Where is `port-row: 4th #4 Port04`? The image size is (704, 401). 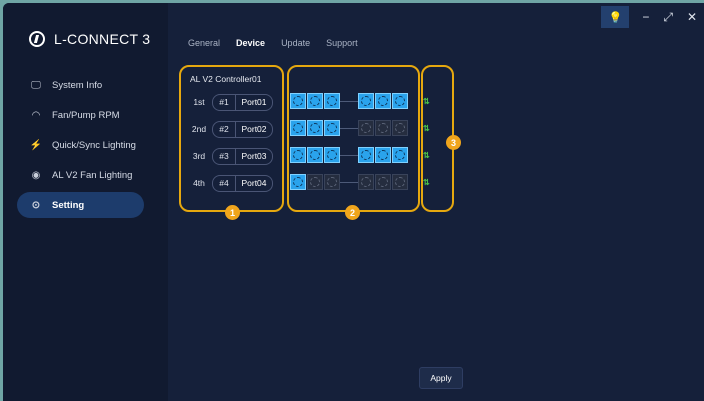 port-row: 4th #4 Port04 is located at coordinates (230, 183).